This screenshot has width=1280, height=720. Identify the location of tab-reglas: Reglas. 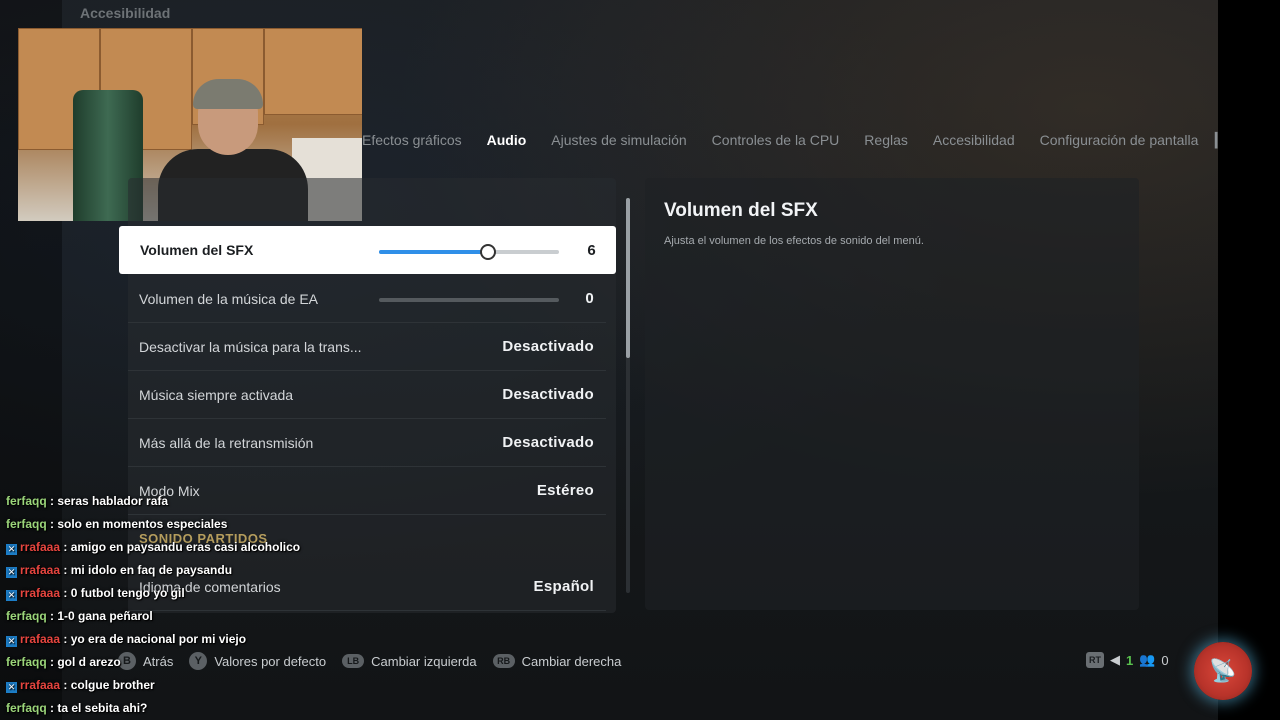
(886, 142).